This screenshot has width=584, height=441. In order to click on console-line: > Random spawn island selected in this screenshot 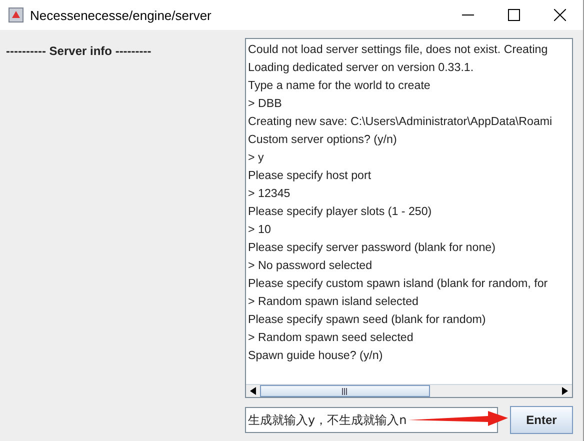, I will do `click(334, 302)`.